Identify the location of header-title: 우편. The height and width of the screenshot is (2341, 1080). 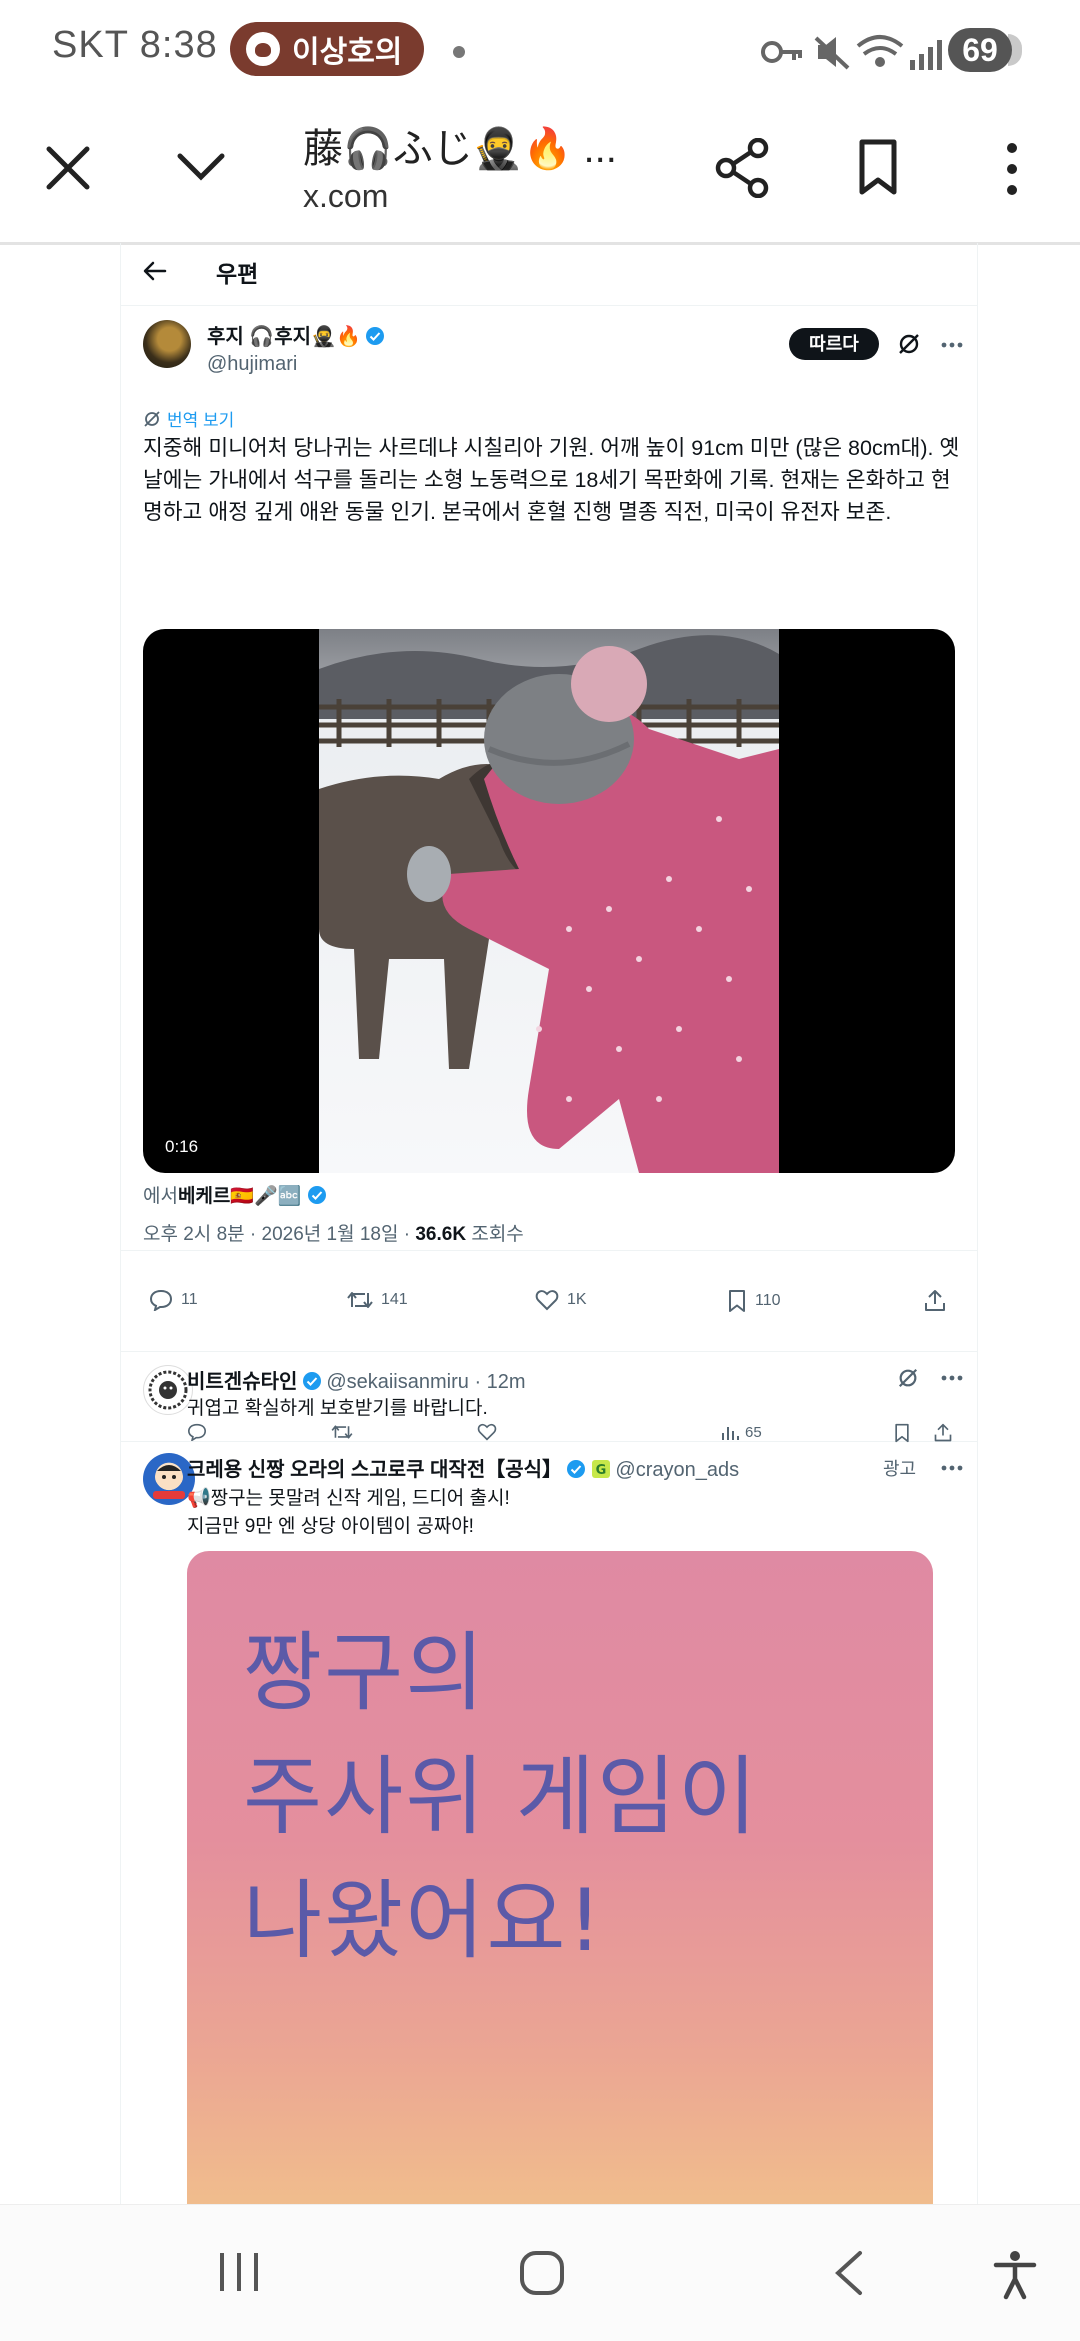
(237, 274).